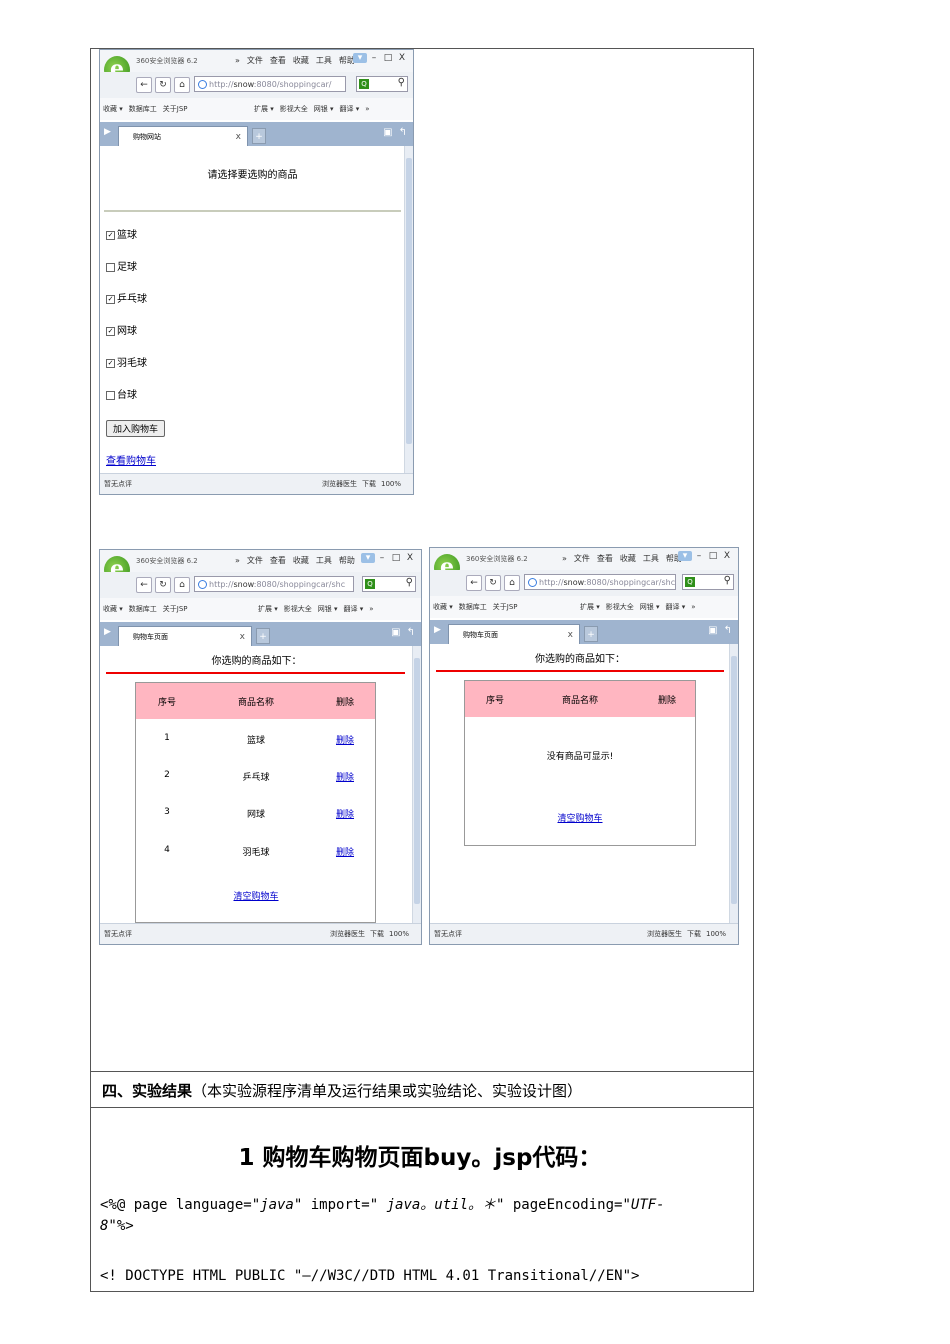 The width and height of the screenshot is (950, 1344). Describe the element at coordinates (126, 361) in the screenshot. I see `item-badminton: ✓ 羽毛球` at that location.